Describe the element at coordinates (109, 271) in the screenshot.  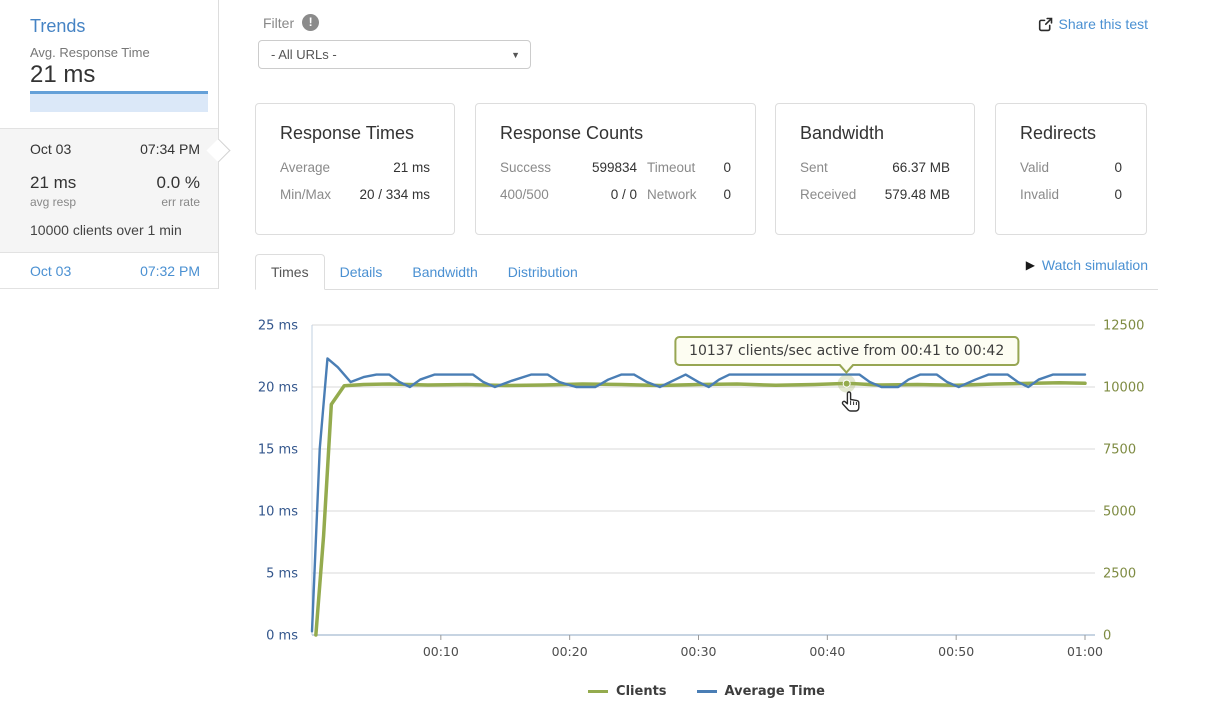
I see `trend-item-previous: Oct 03 07:32 PM` at that location.